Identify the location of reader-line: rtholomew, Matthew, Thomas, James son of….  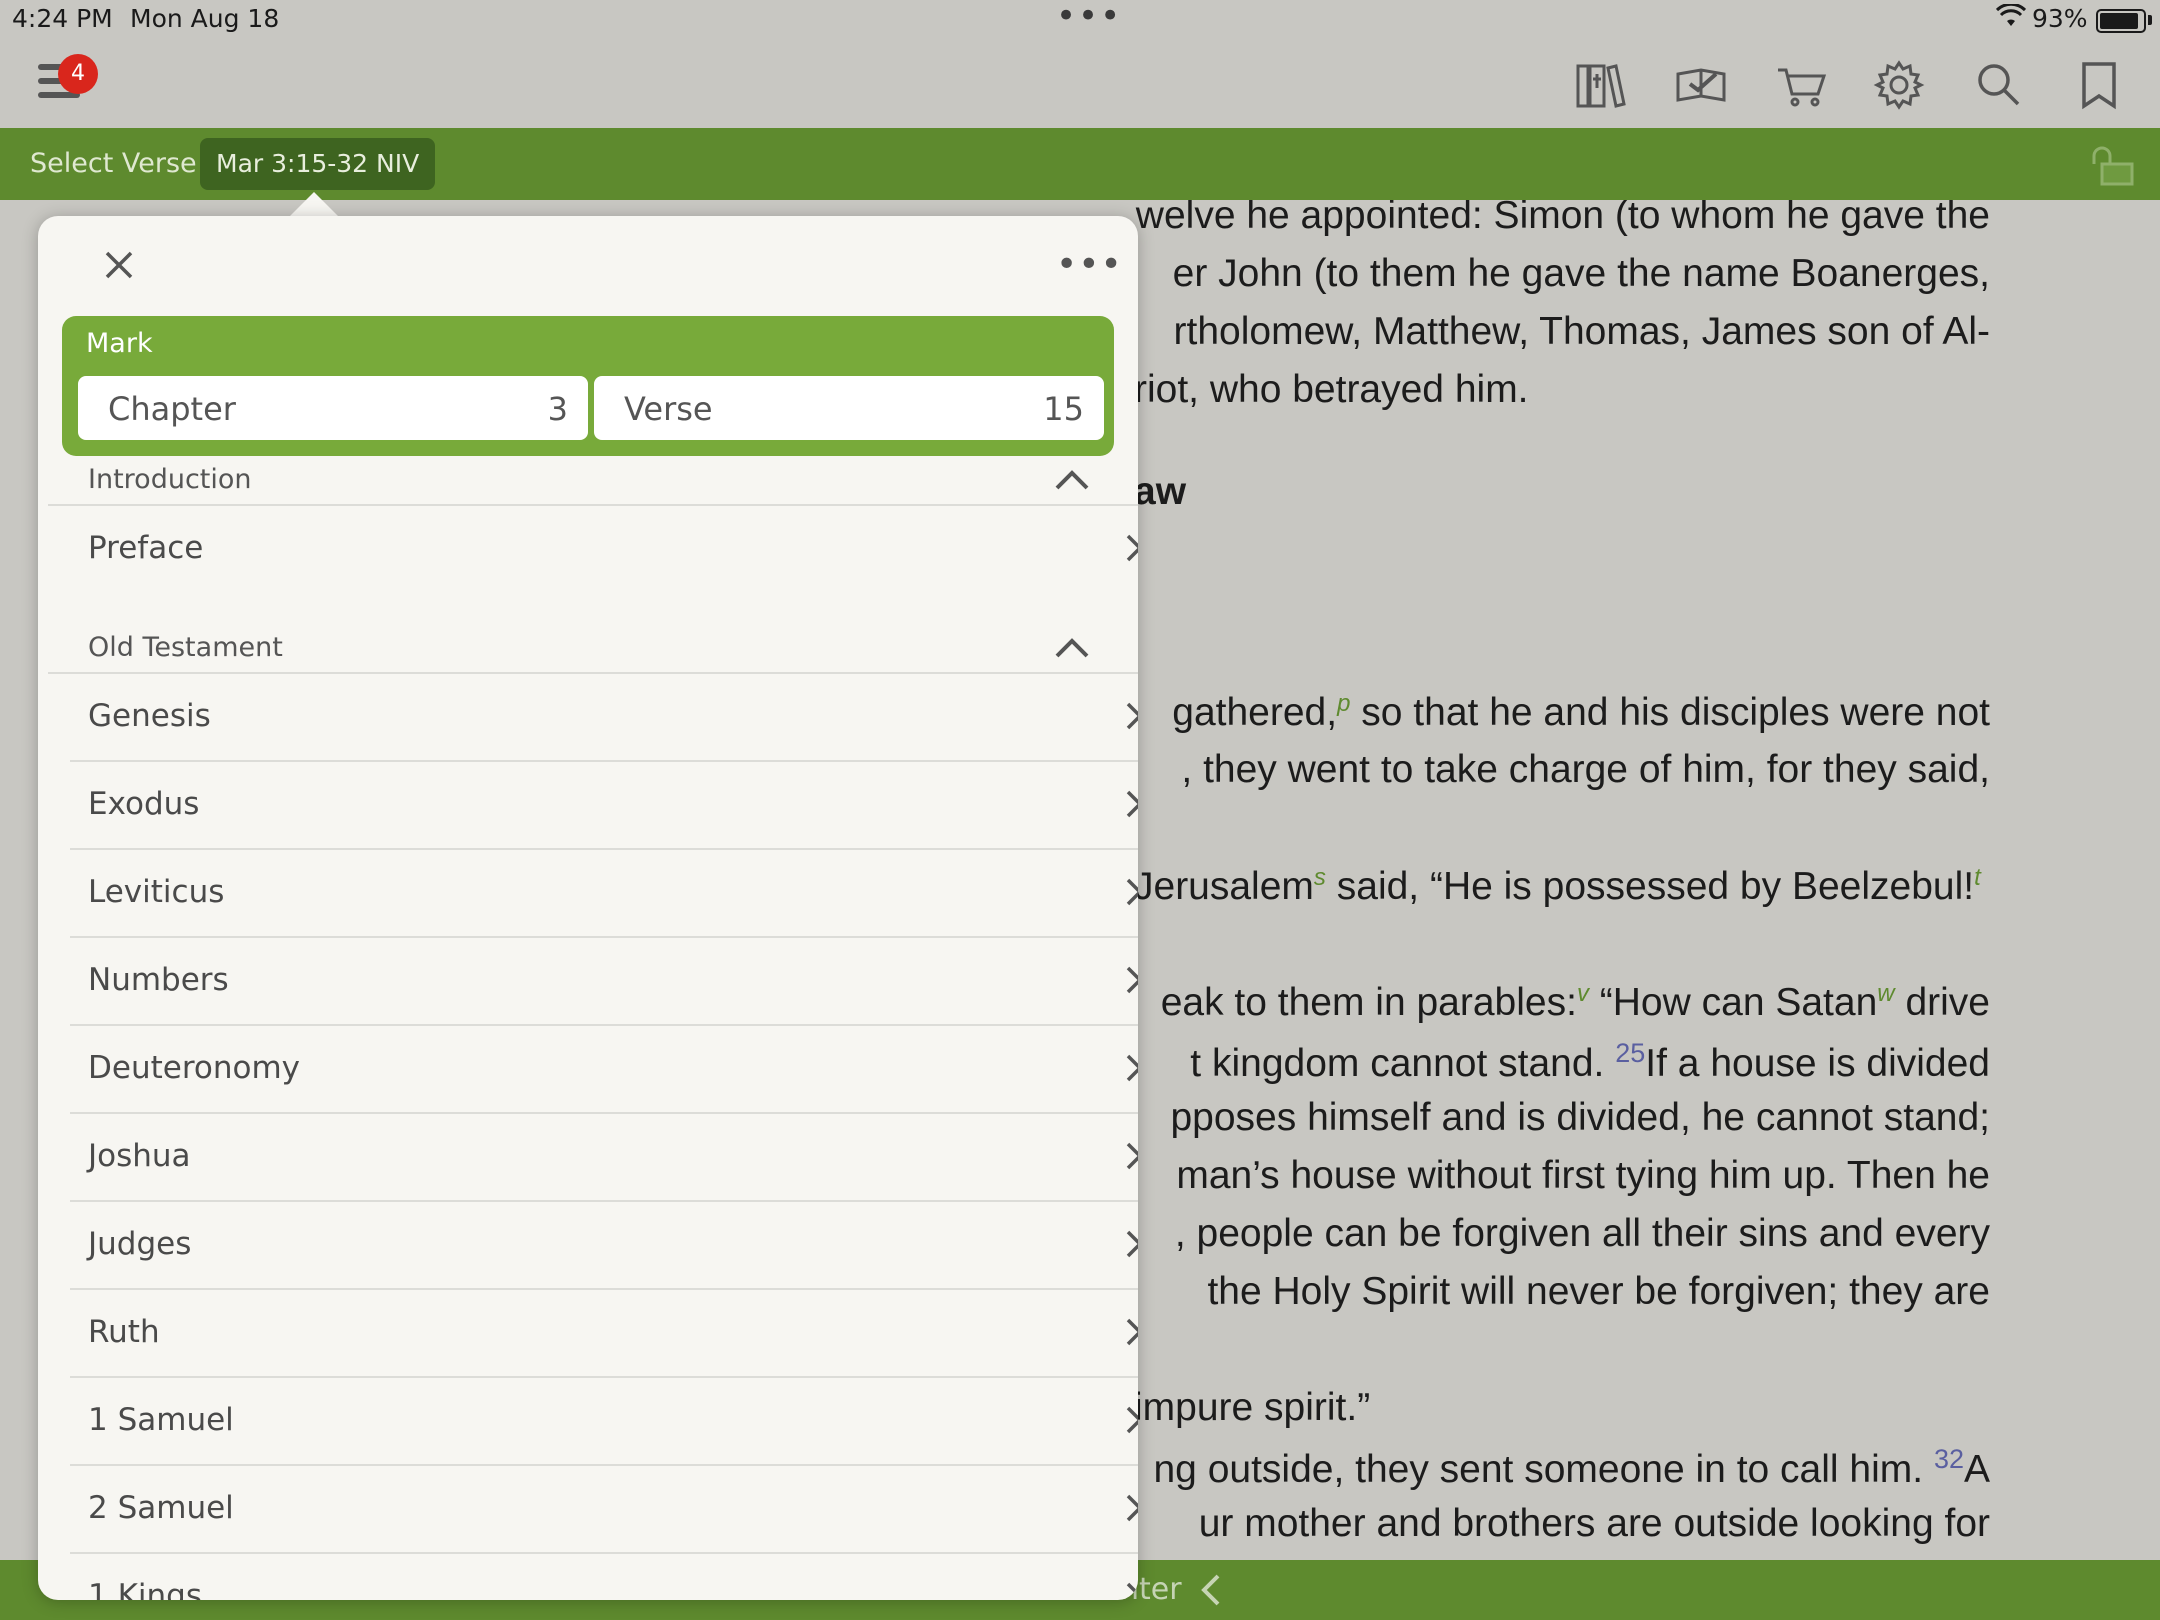
(1581, 331).